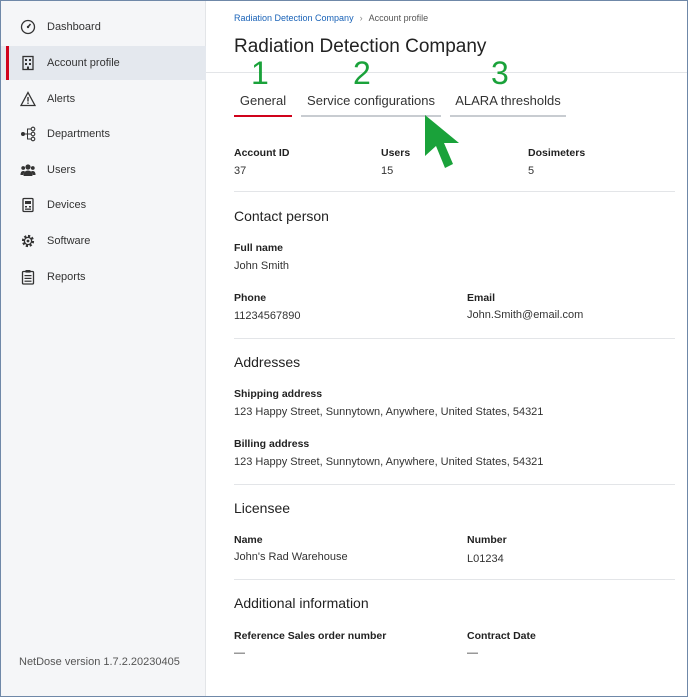  What do you see at coordinates (240, 171) in the screenshot?
I see `account-id-value: 37` at bounding box center [240, 171].